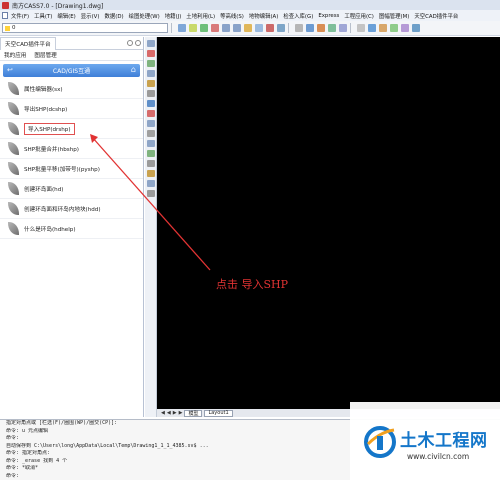 This screenshot has width=500, height=480. Describe the element at coordinates (259, 28) in the screenshot. I see `properties-icon` at that location.